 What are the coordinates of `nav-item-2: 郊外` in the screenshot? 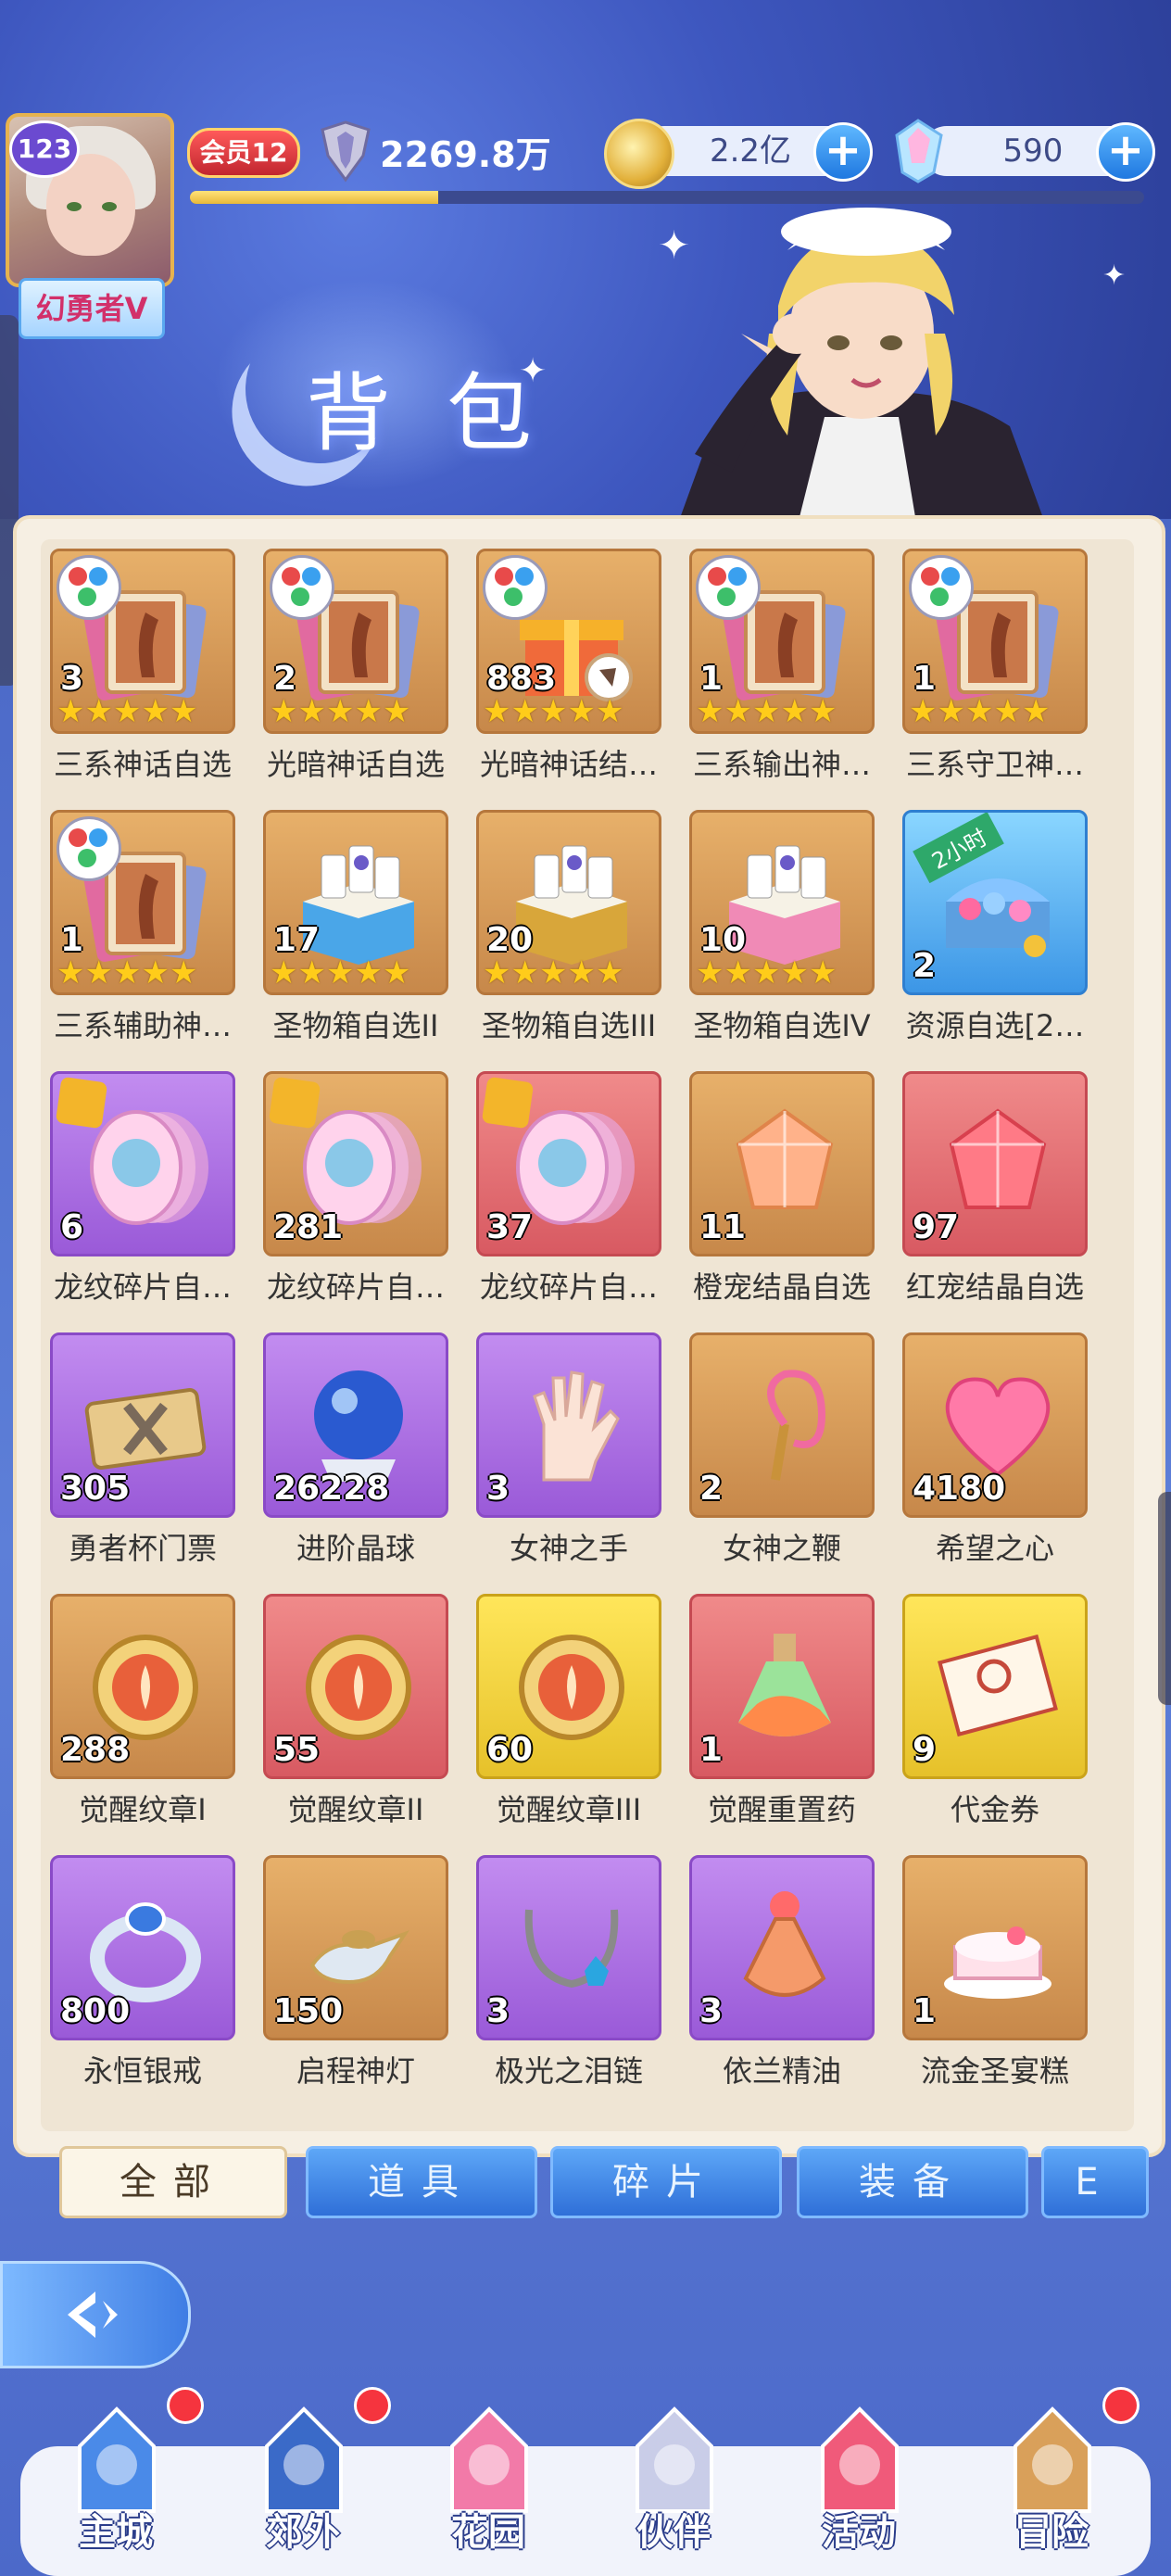 It's located at (303, 2482).